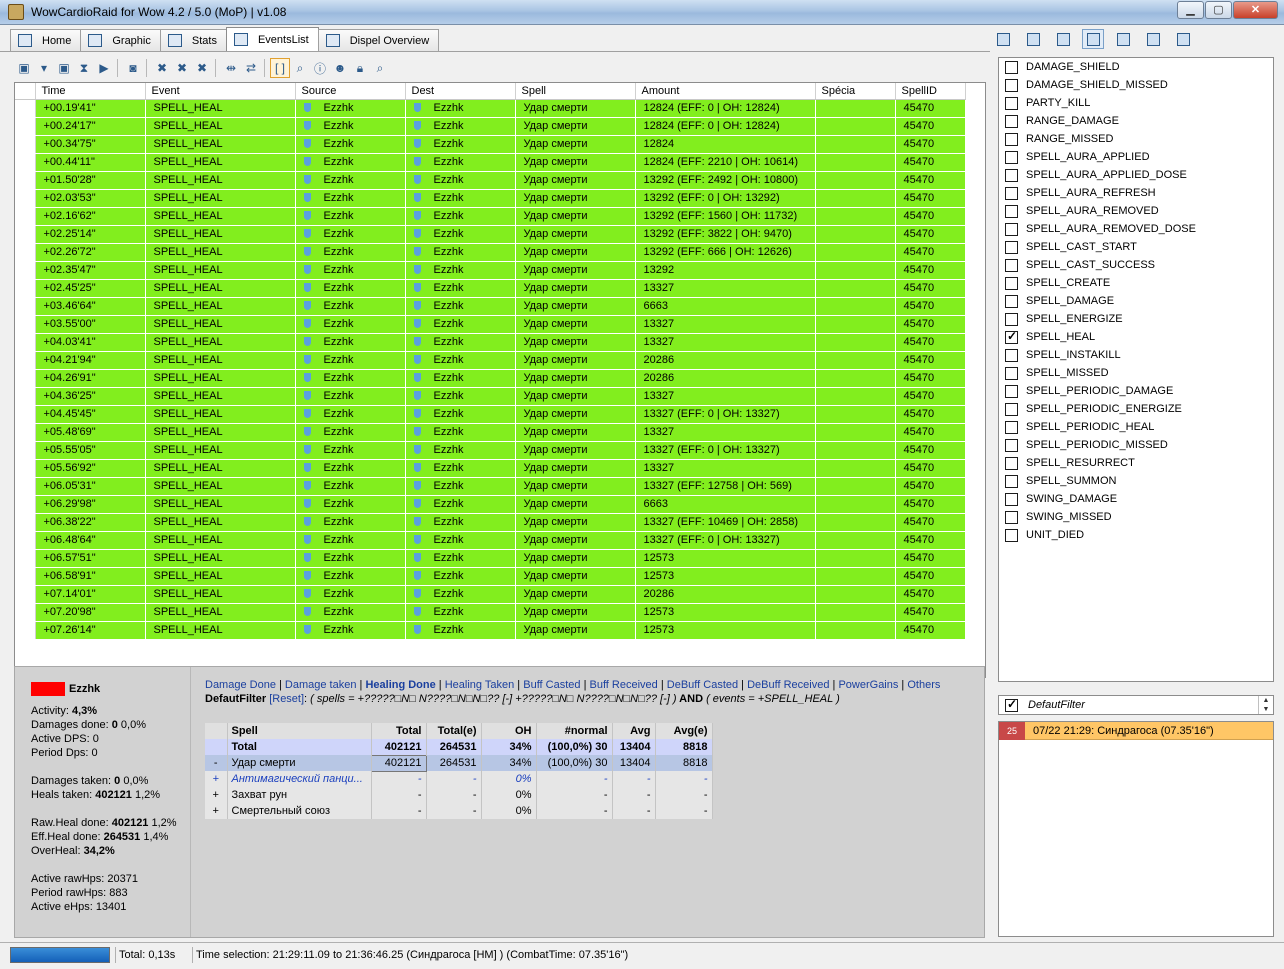 Image resolution: width=1284 pixels, height=969 pixels. Describe the element at coordinates (286, 699) in the screenshot. I see `reset-link: [Reset]` at that location.